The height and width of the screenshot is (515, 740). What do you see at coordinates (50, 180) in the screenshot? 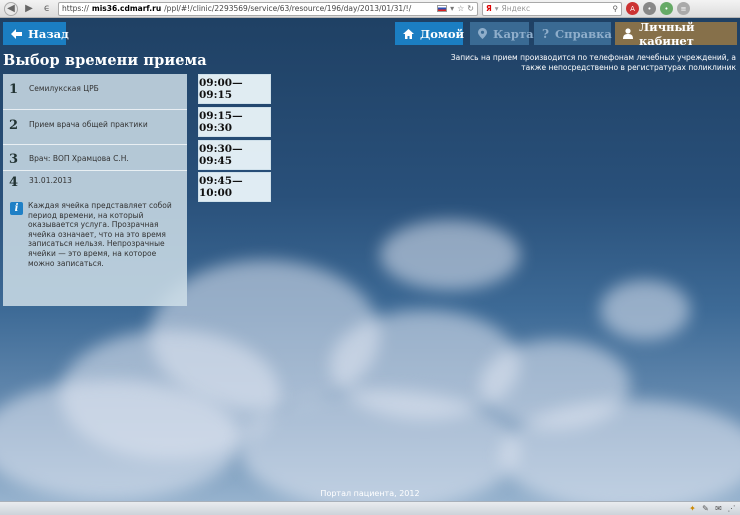
I see `step-text: 31.01.2013` at bounding box center [50, 180].